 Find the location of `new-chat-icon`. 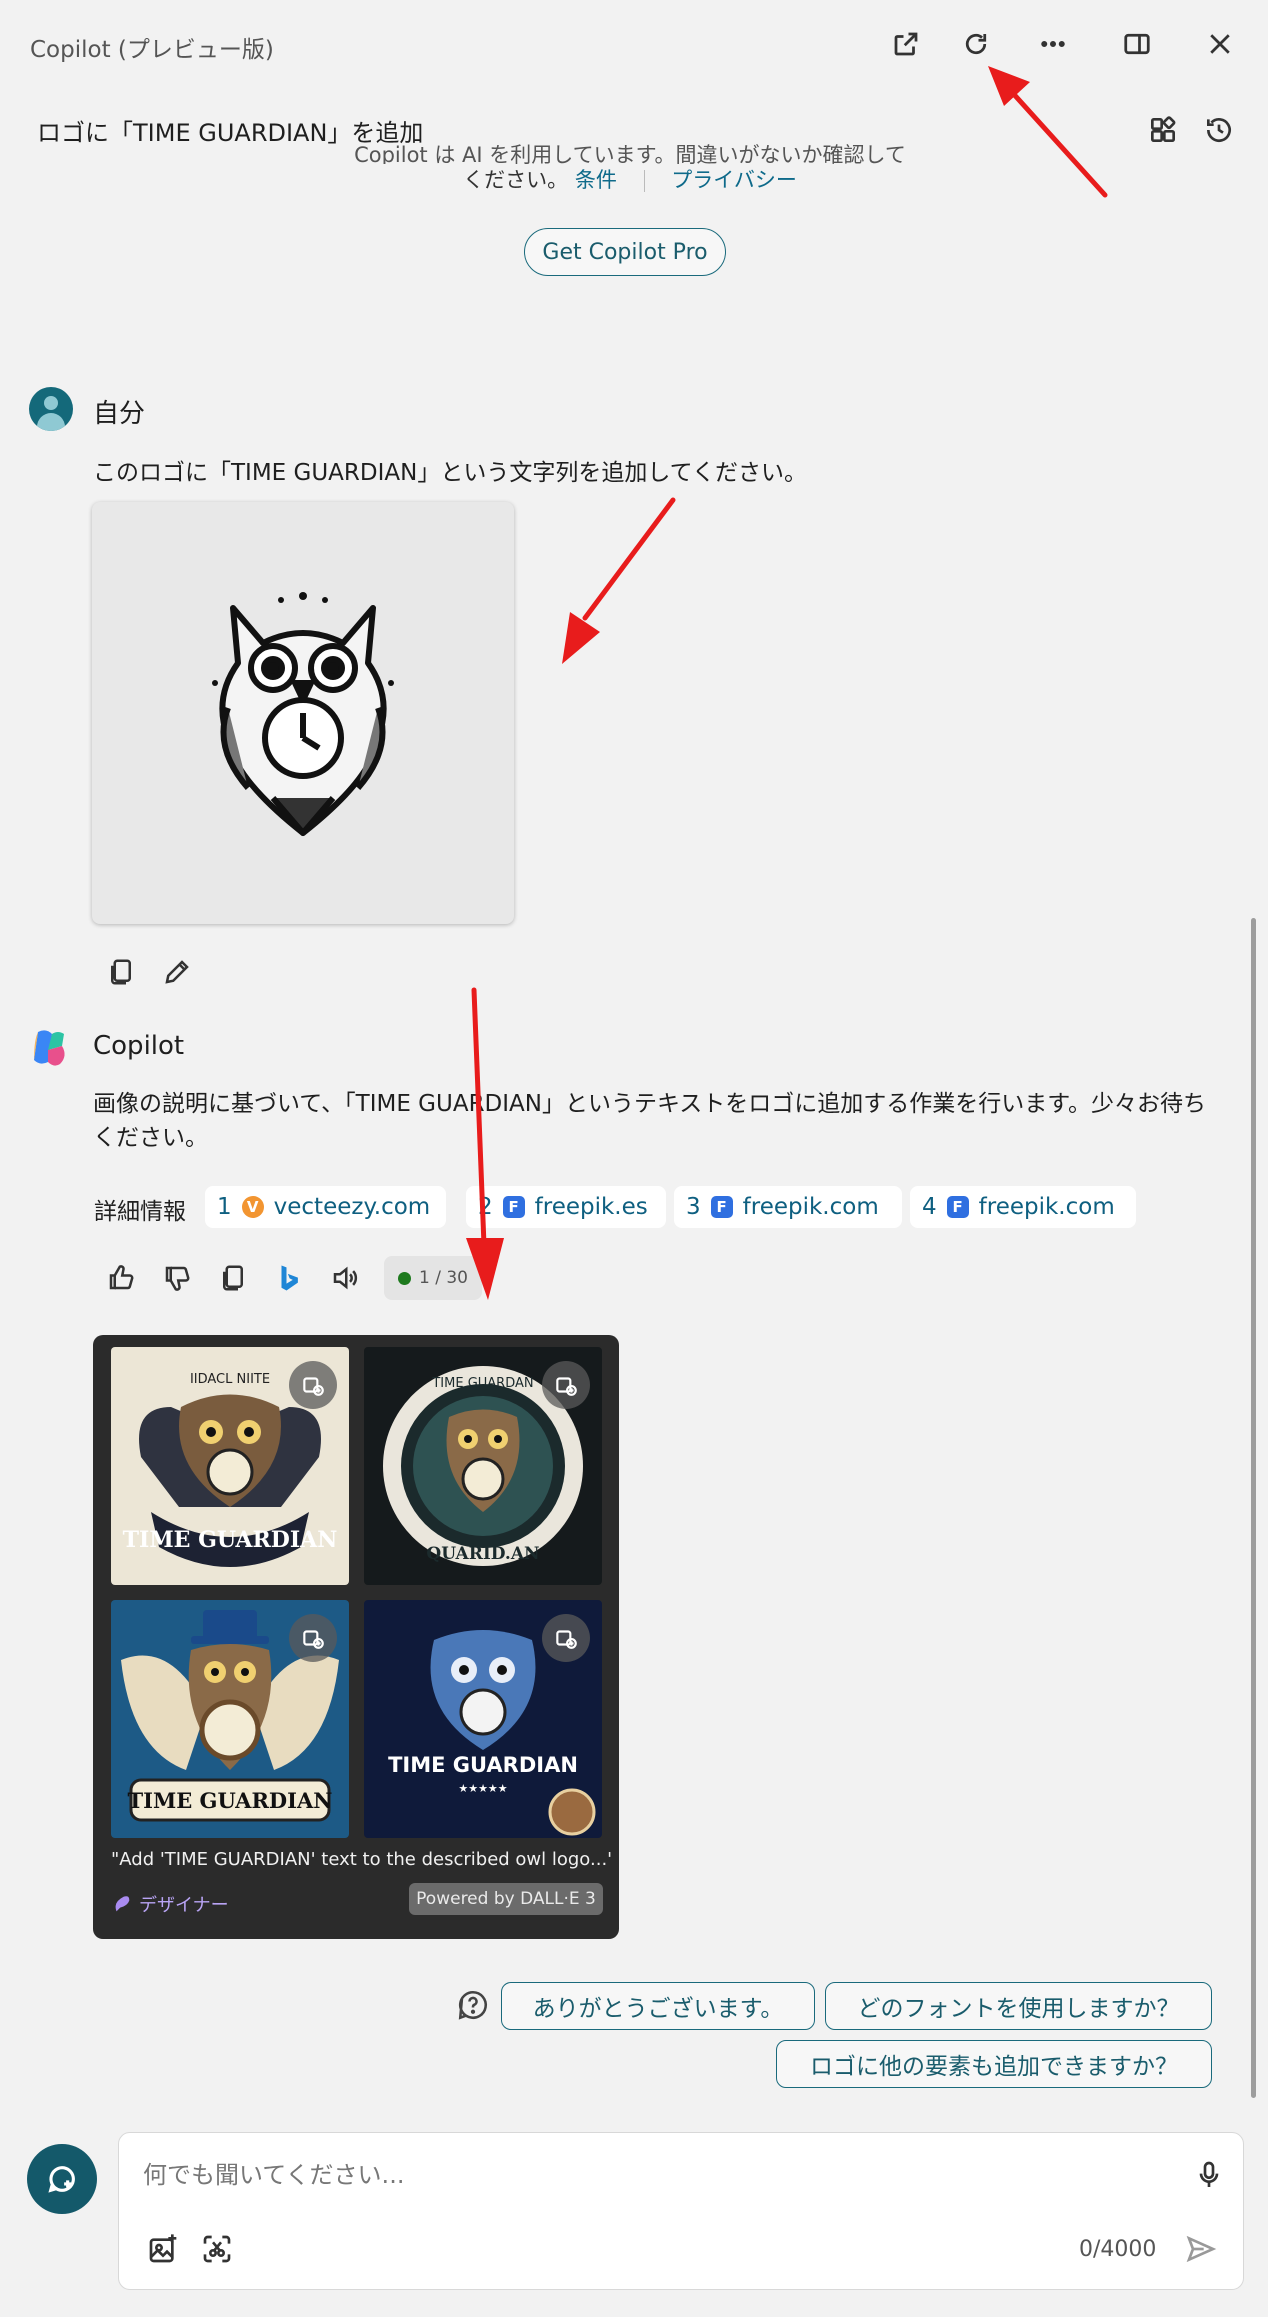

new-chat-icon is located at coordinates (61, 2179).